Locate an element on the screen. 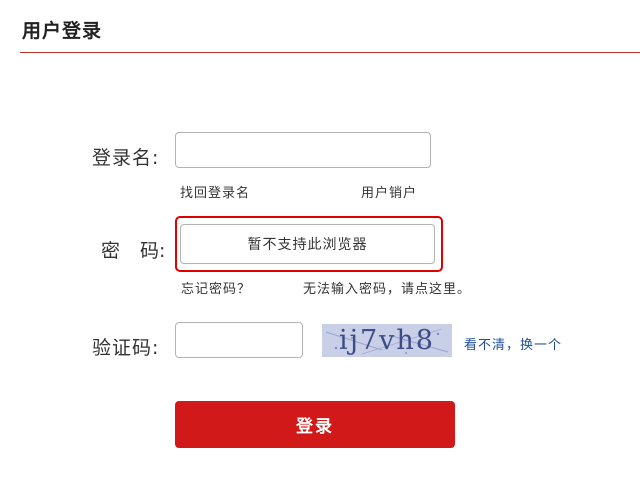  cannot-input-password-link: 无法输入密码，请点这里。 is located at coordinates (387, 287).